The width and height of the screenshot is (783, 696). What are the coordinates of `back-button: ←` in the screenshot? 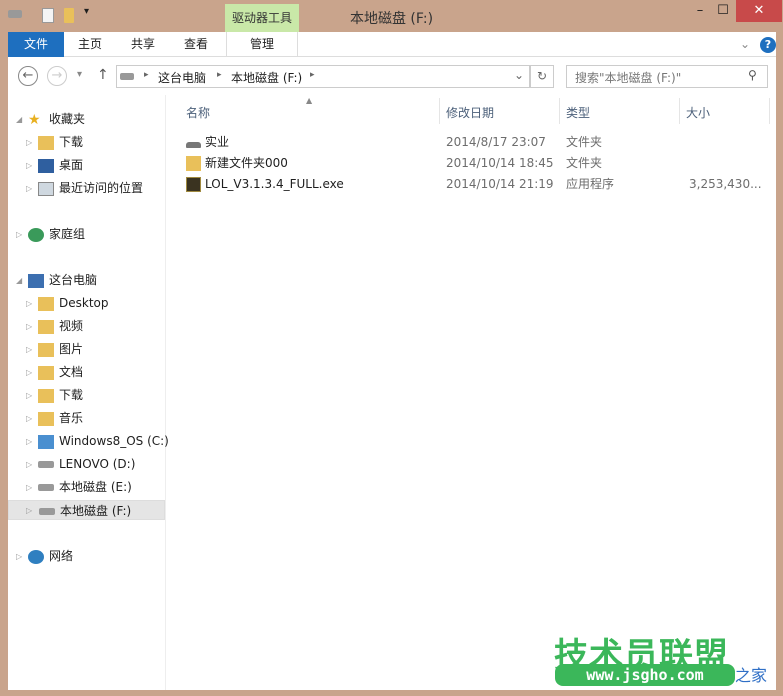 It's located at (28, 76).